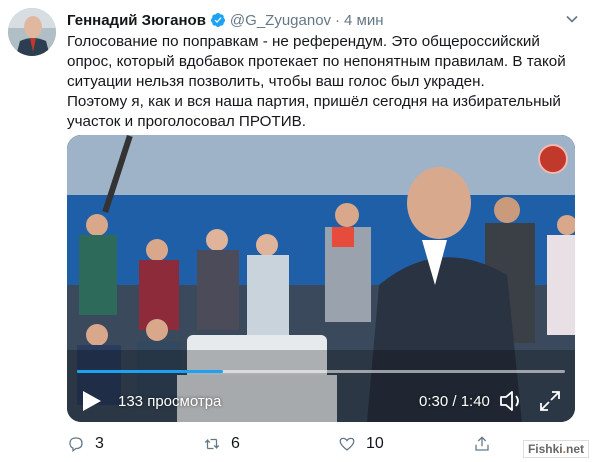  I want to click on author-handle: @G_Zyuganov, so click(280, 20).